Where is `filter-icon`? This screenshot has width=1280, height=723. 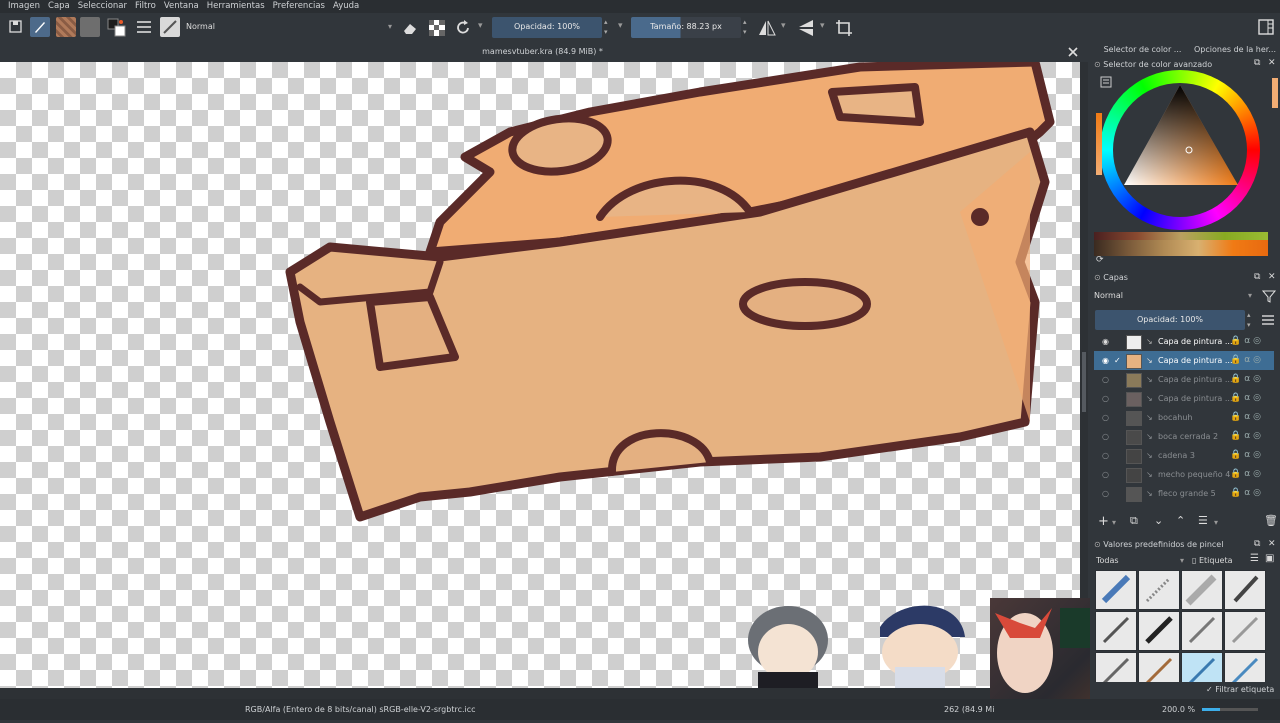
filter-icon is located at coordinates (1269, 296).